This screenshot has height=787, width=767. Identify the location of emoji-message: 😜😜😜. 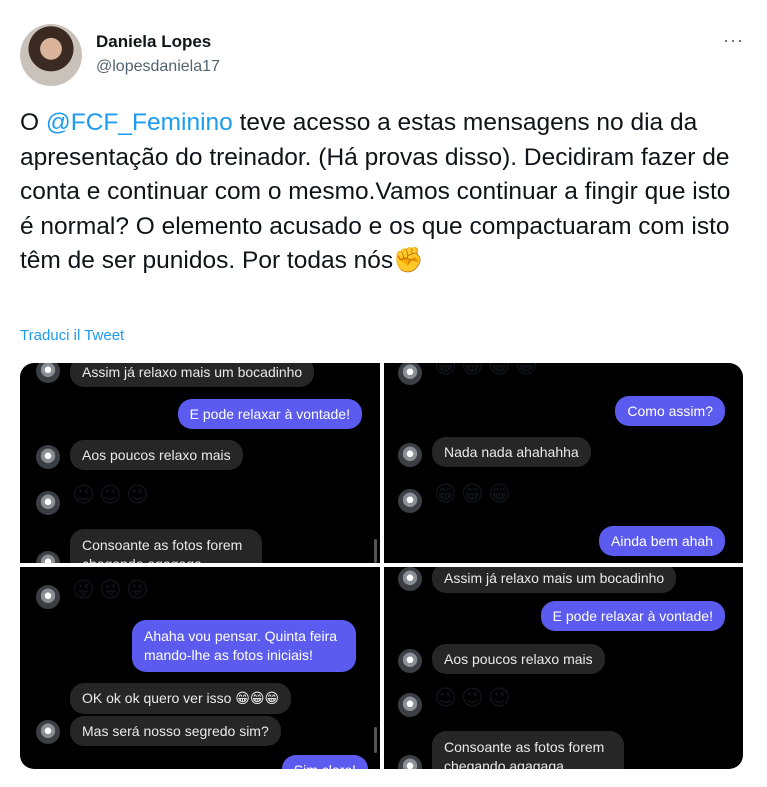
(112, 589).